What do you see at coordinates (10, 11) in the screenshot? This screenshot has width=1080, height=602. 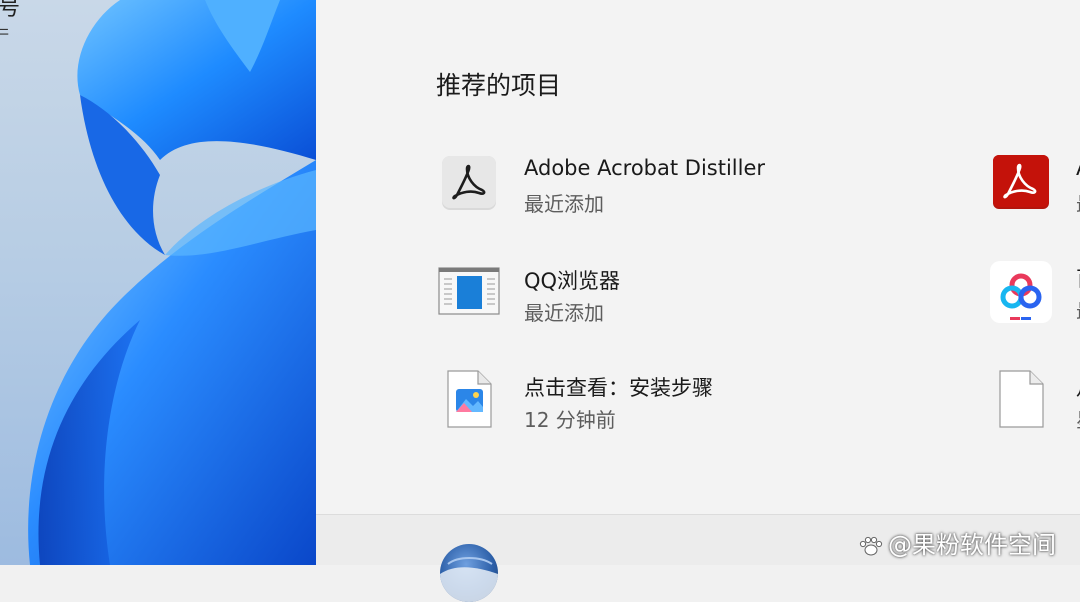 I see `desktop-icon-label: 号` at bounding box center [10, 11].